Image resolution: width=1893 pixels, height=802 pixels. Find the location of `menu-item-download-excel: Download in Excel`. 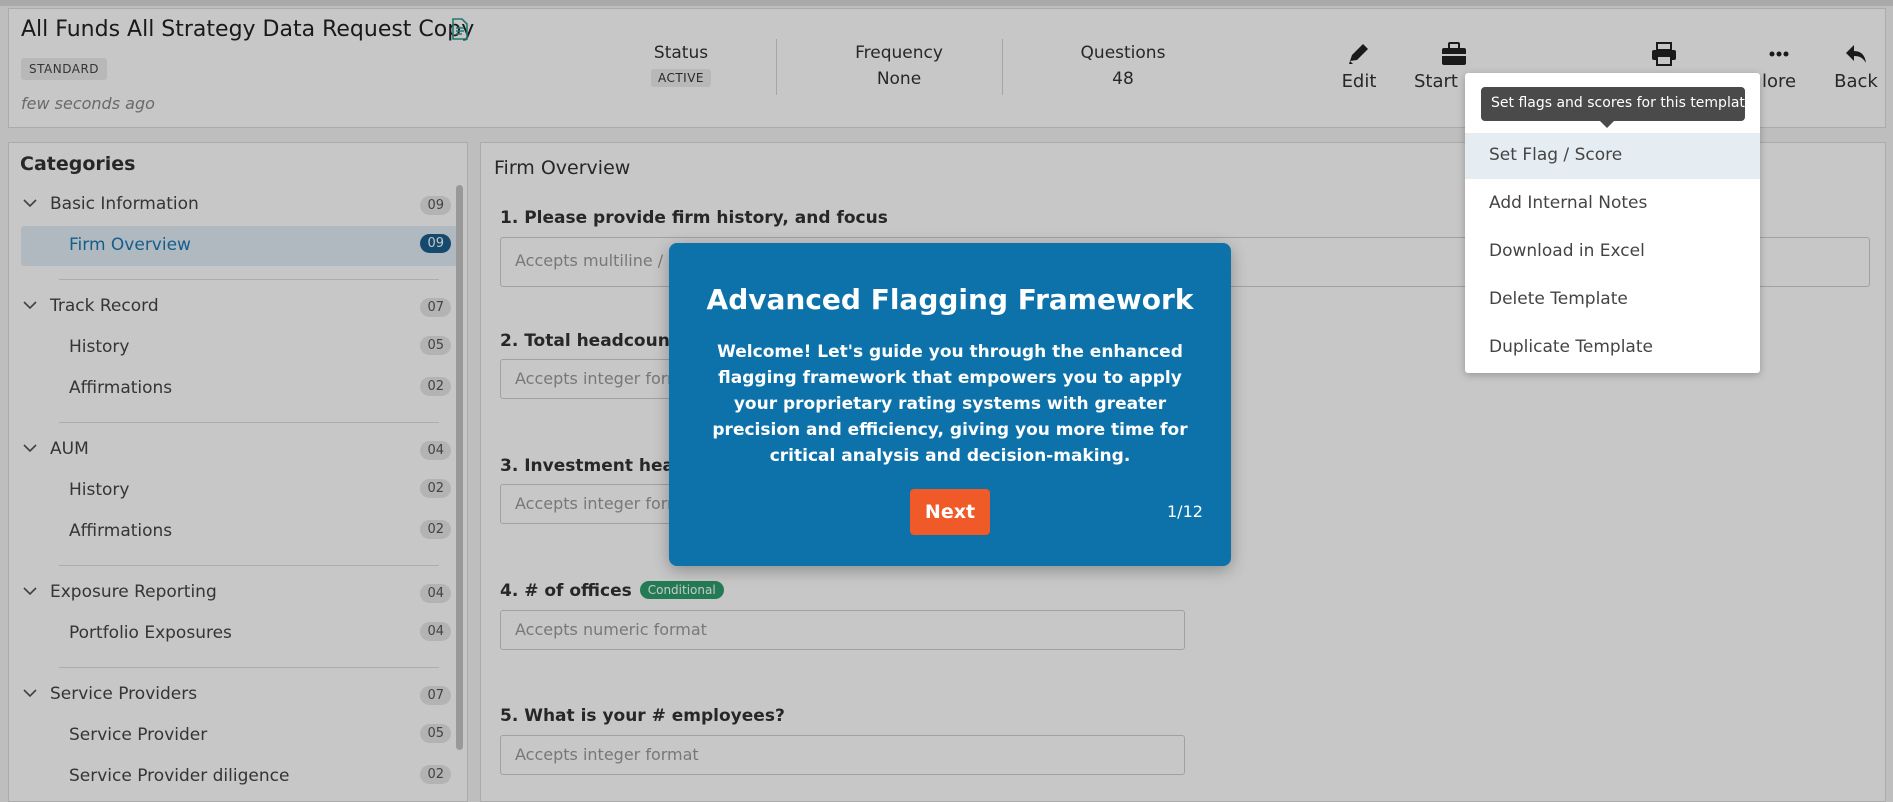

menu-item-download-excel: Download in Excel is located at coordinates (1612, 252).